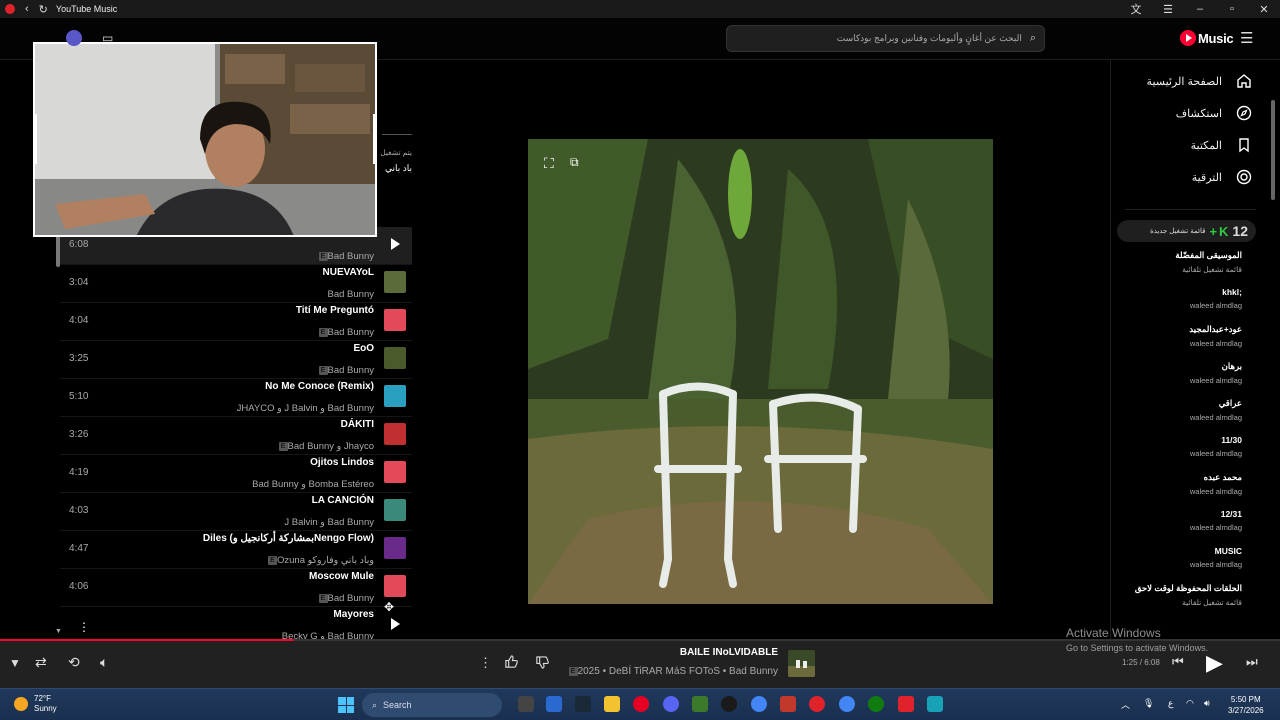  I want to click on hamburger-menu-icon: ☰, so click(1246, 38).